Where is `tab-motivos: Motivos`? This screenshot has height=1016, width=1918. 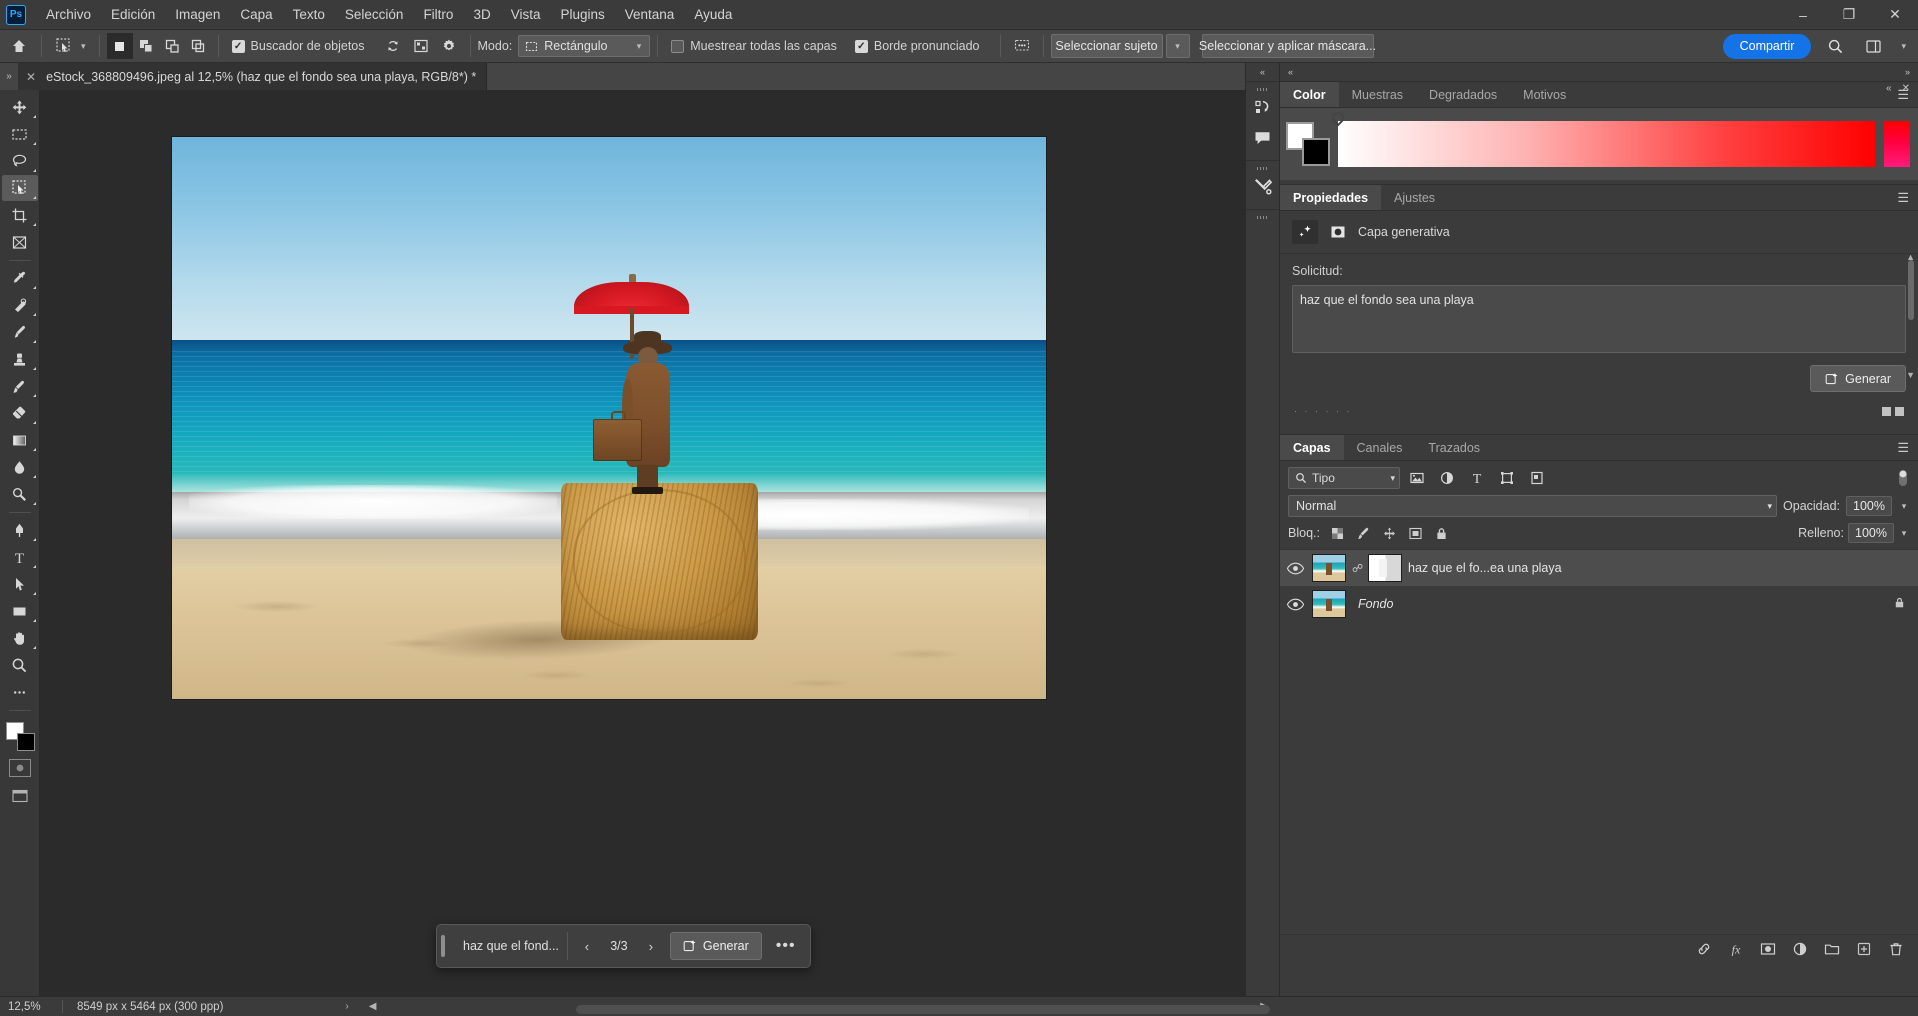 tab-motivos: Motivos is located at coordinates (1544, 94).